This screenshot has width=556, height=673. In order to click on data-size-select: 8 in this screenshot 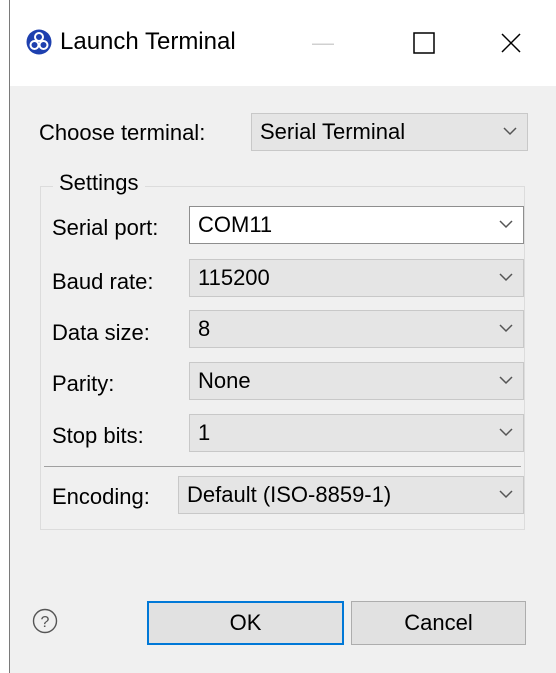, I will do `click(356, 329)`.